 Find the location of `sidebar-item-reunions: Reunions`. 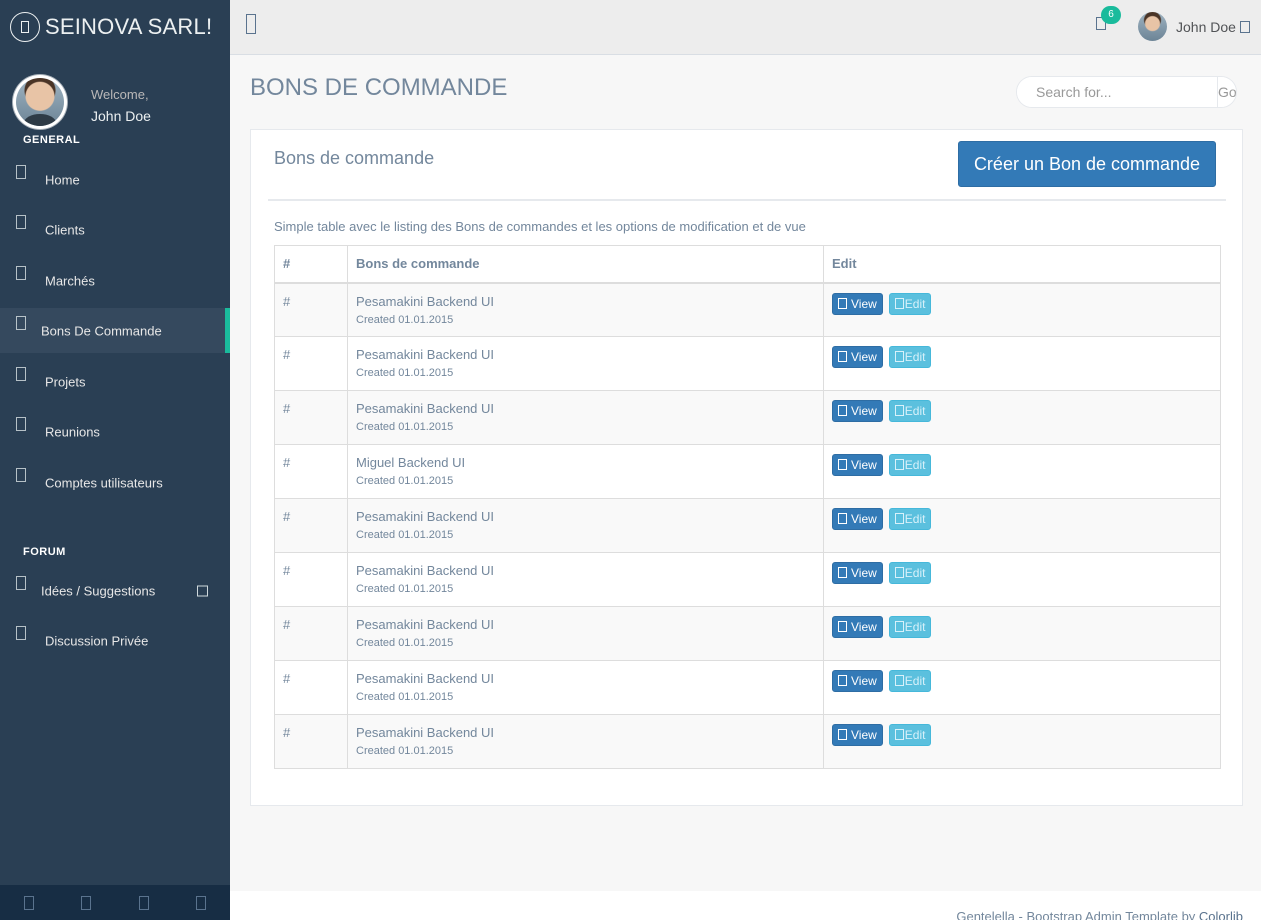

sidebar-item-reunions: Reunions is located at coordinates (115, 431).